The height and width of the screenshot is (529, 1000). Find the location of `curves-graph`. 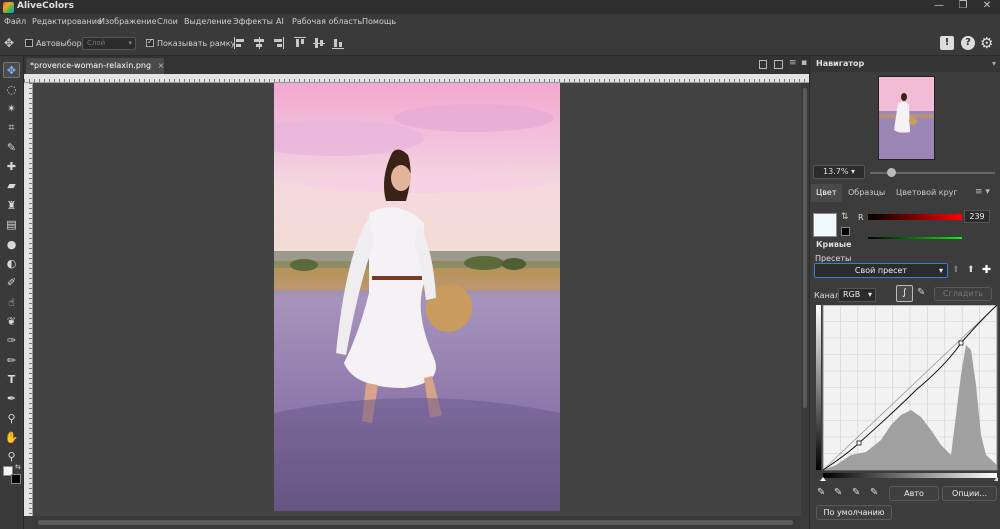

curves-graph is located at coordinates (908, 393).